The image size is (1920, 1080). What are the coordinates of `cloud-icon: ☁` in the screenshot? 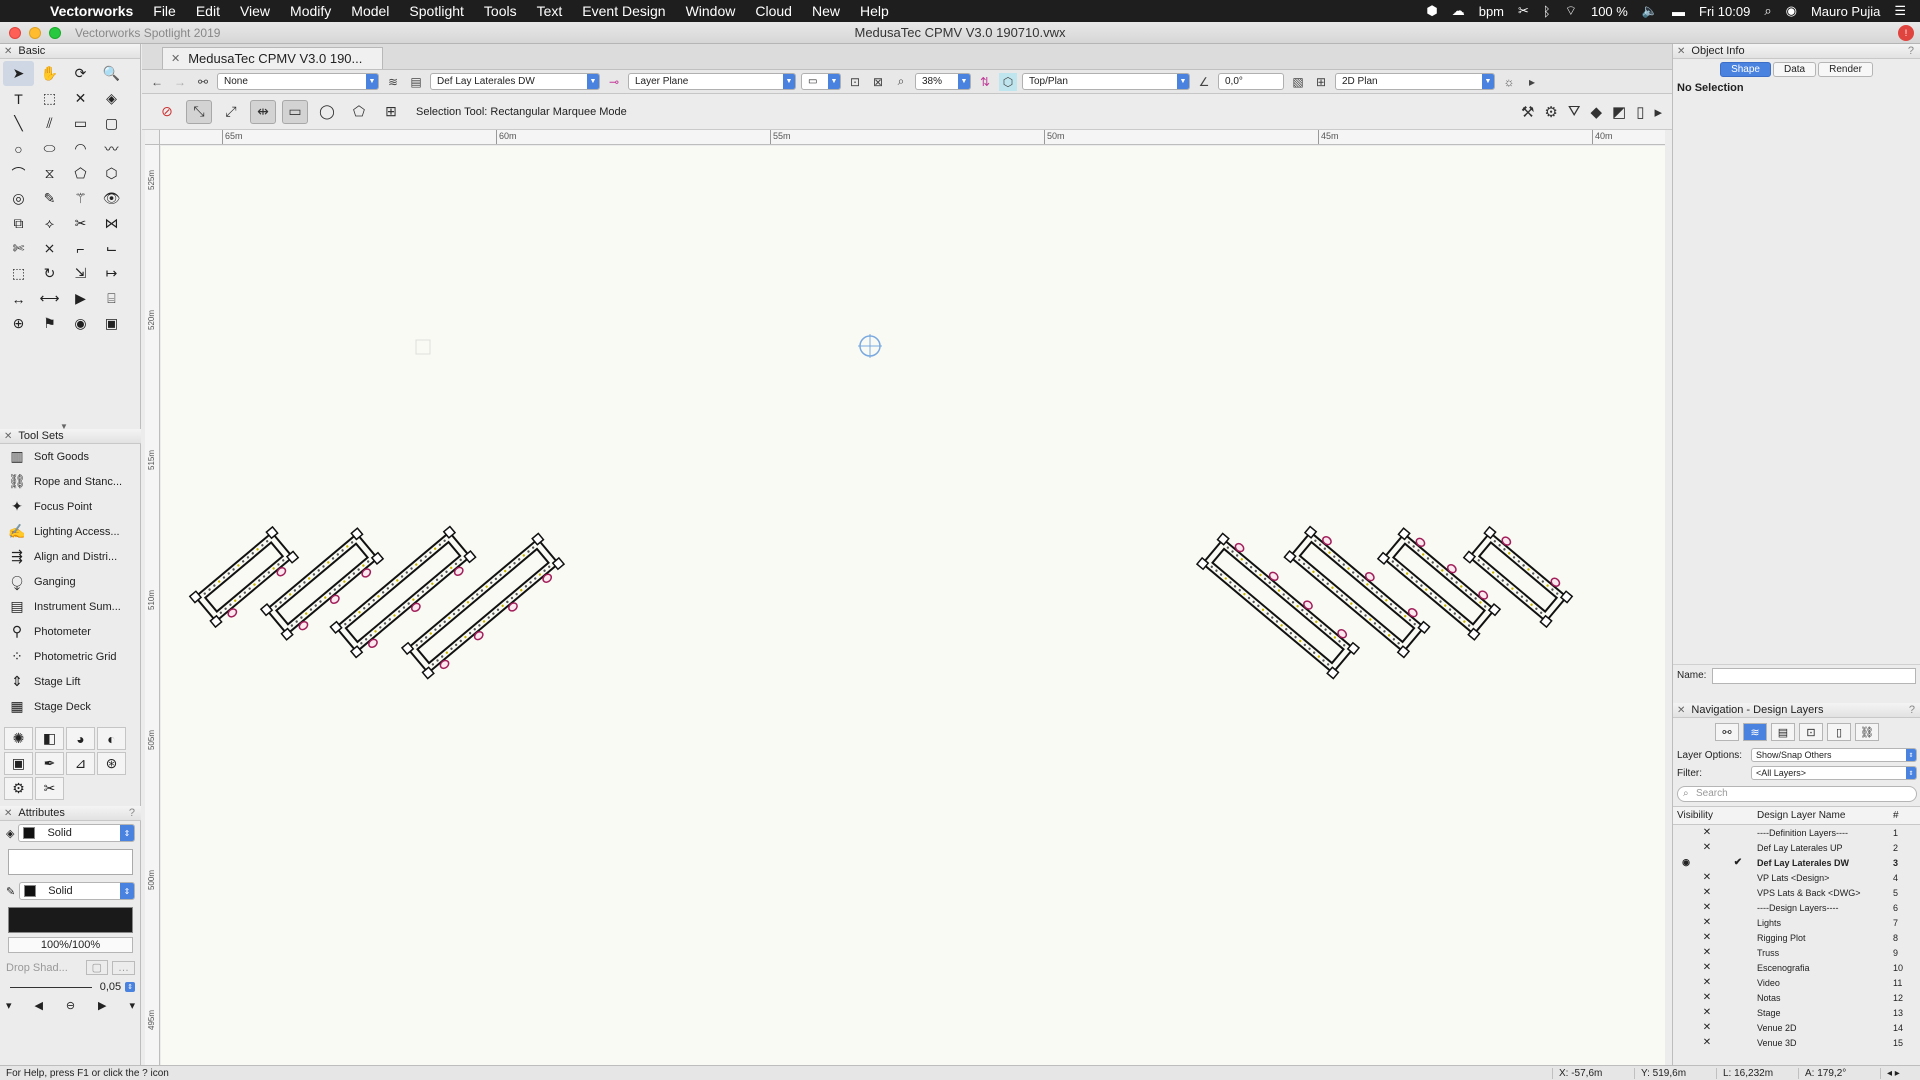 It's located at (1458, 11).